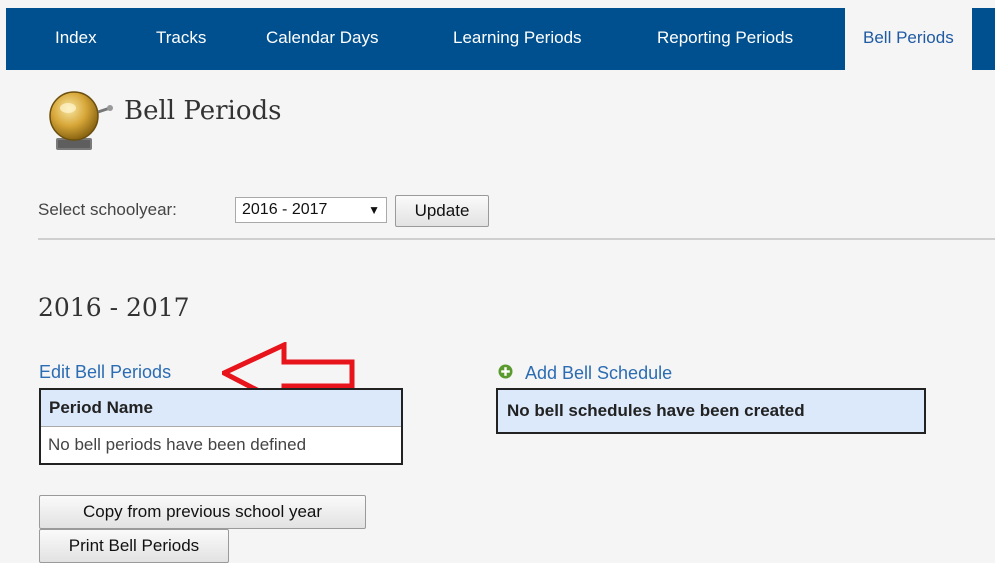  I want to click on tab-index: Index, so click(76, 39).